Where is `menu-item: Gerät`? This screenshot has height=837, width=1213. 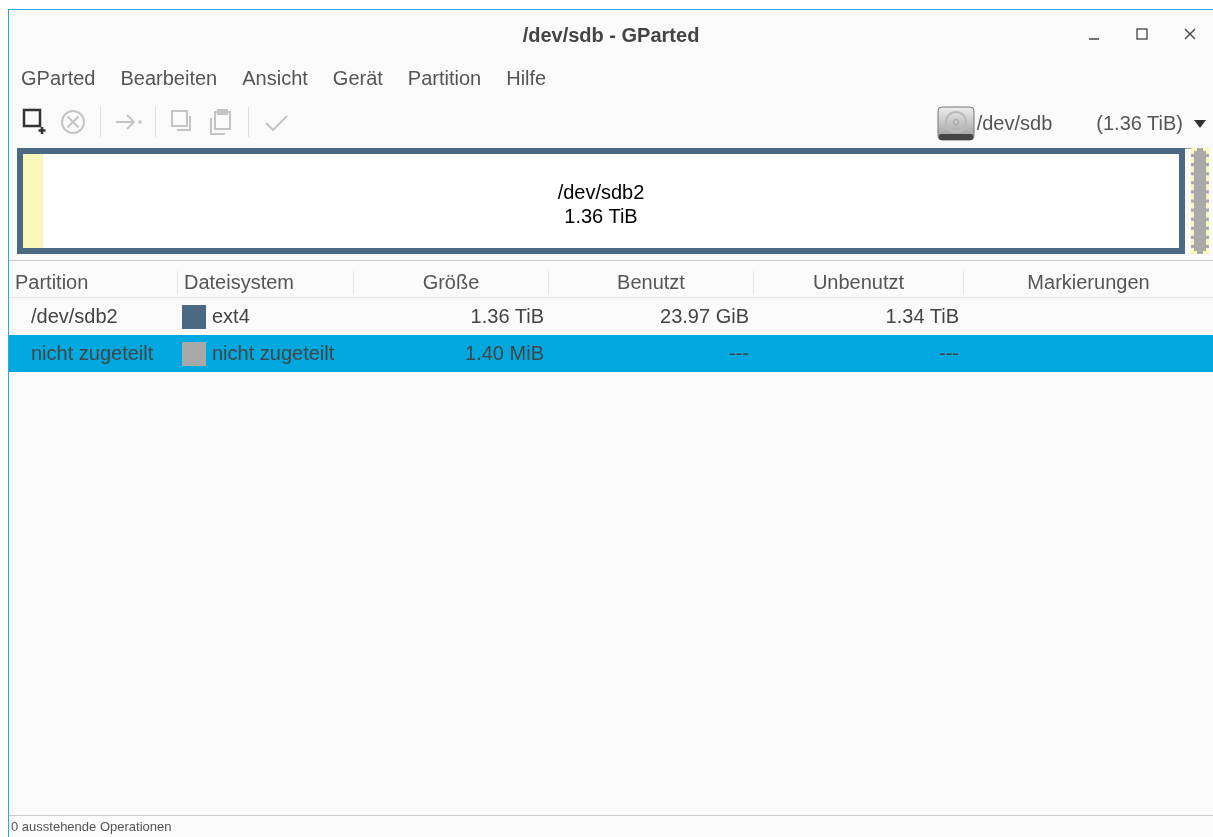
menu-item: Gerät is located at coordinates (357, 78).